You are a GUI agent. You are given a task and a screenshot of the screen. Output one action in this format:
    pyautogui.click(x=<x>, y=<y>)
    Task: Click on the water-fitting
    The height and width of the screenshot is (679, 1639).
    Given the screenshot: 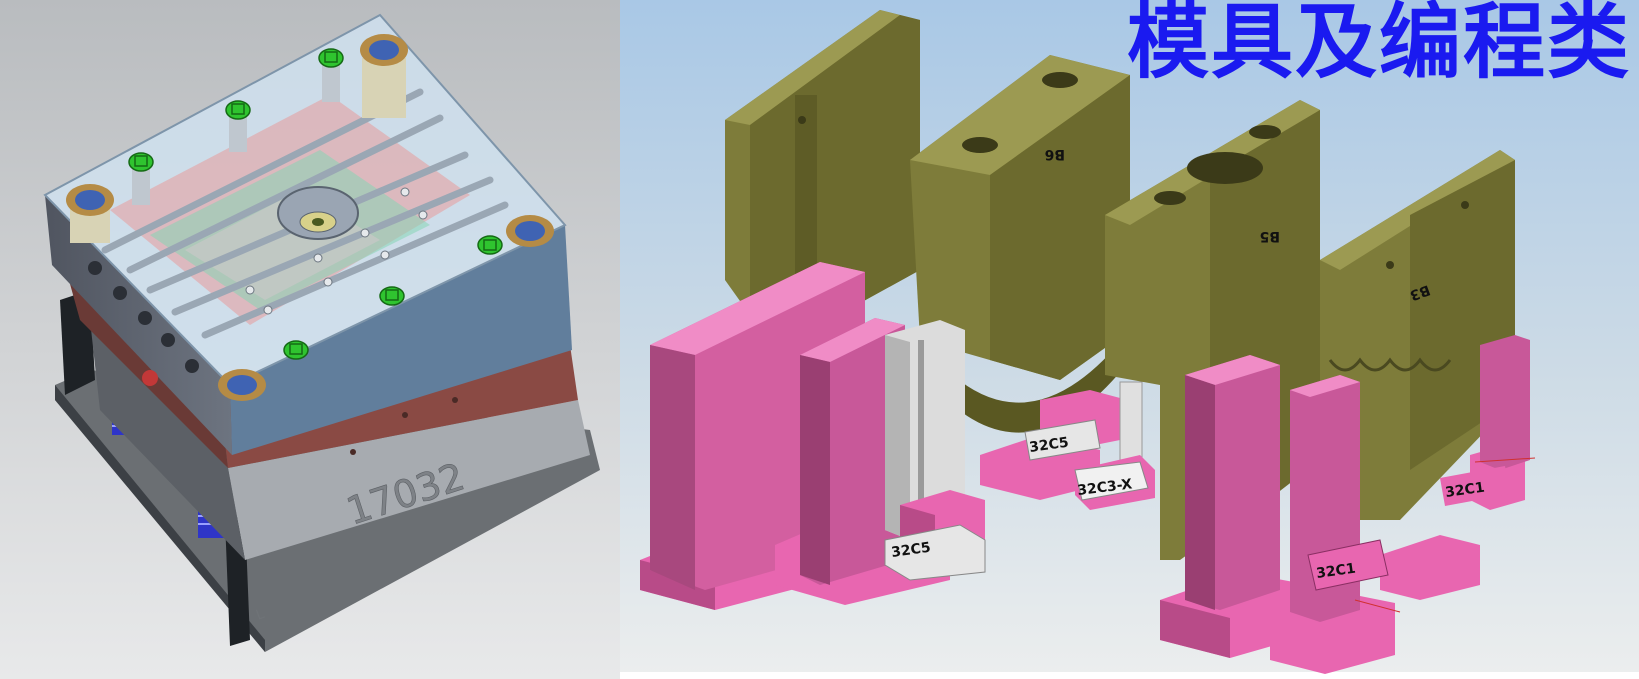 What is the action you would take?
    pyautogui.click(x=150, y=378)
    